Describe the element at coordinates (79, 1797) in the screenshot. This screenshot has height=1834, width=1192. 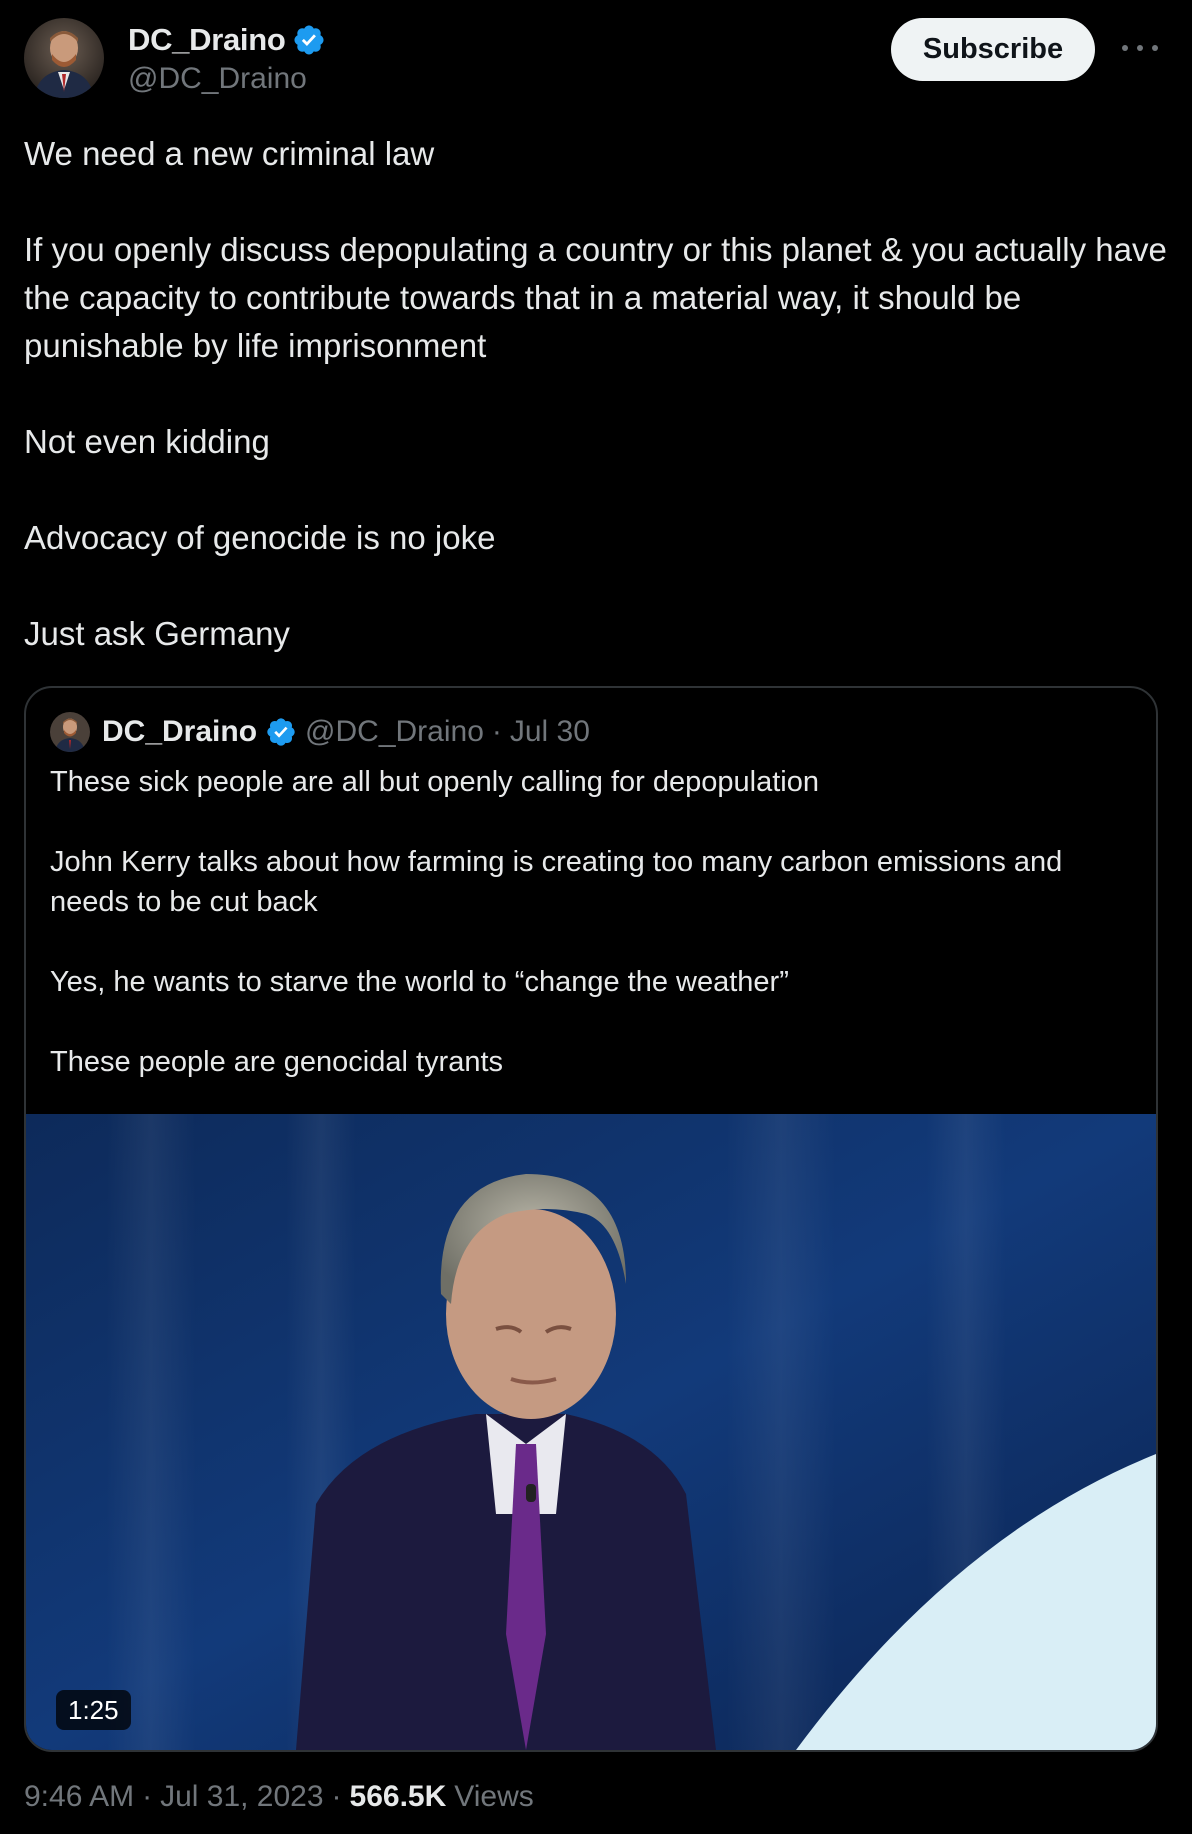
I see `tweet-time: 9:46 AM` at that location.